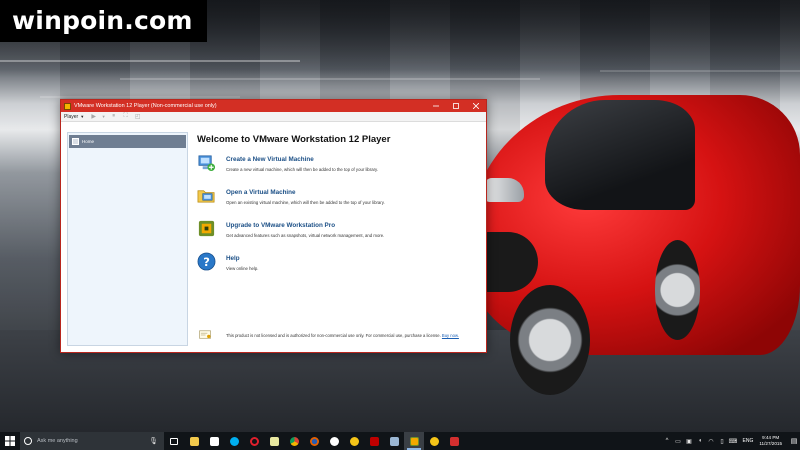  I want to click on fullscreen-icon: ⛶, so click(125, 117).